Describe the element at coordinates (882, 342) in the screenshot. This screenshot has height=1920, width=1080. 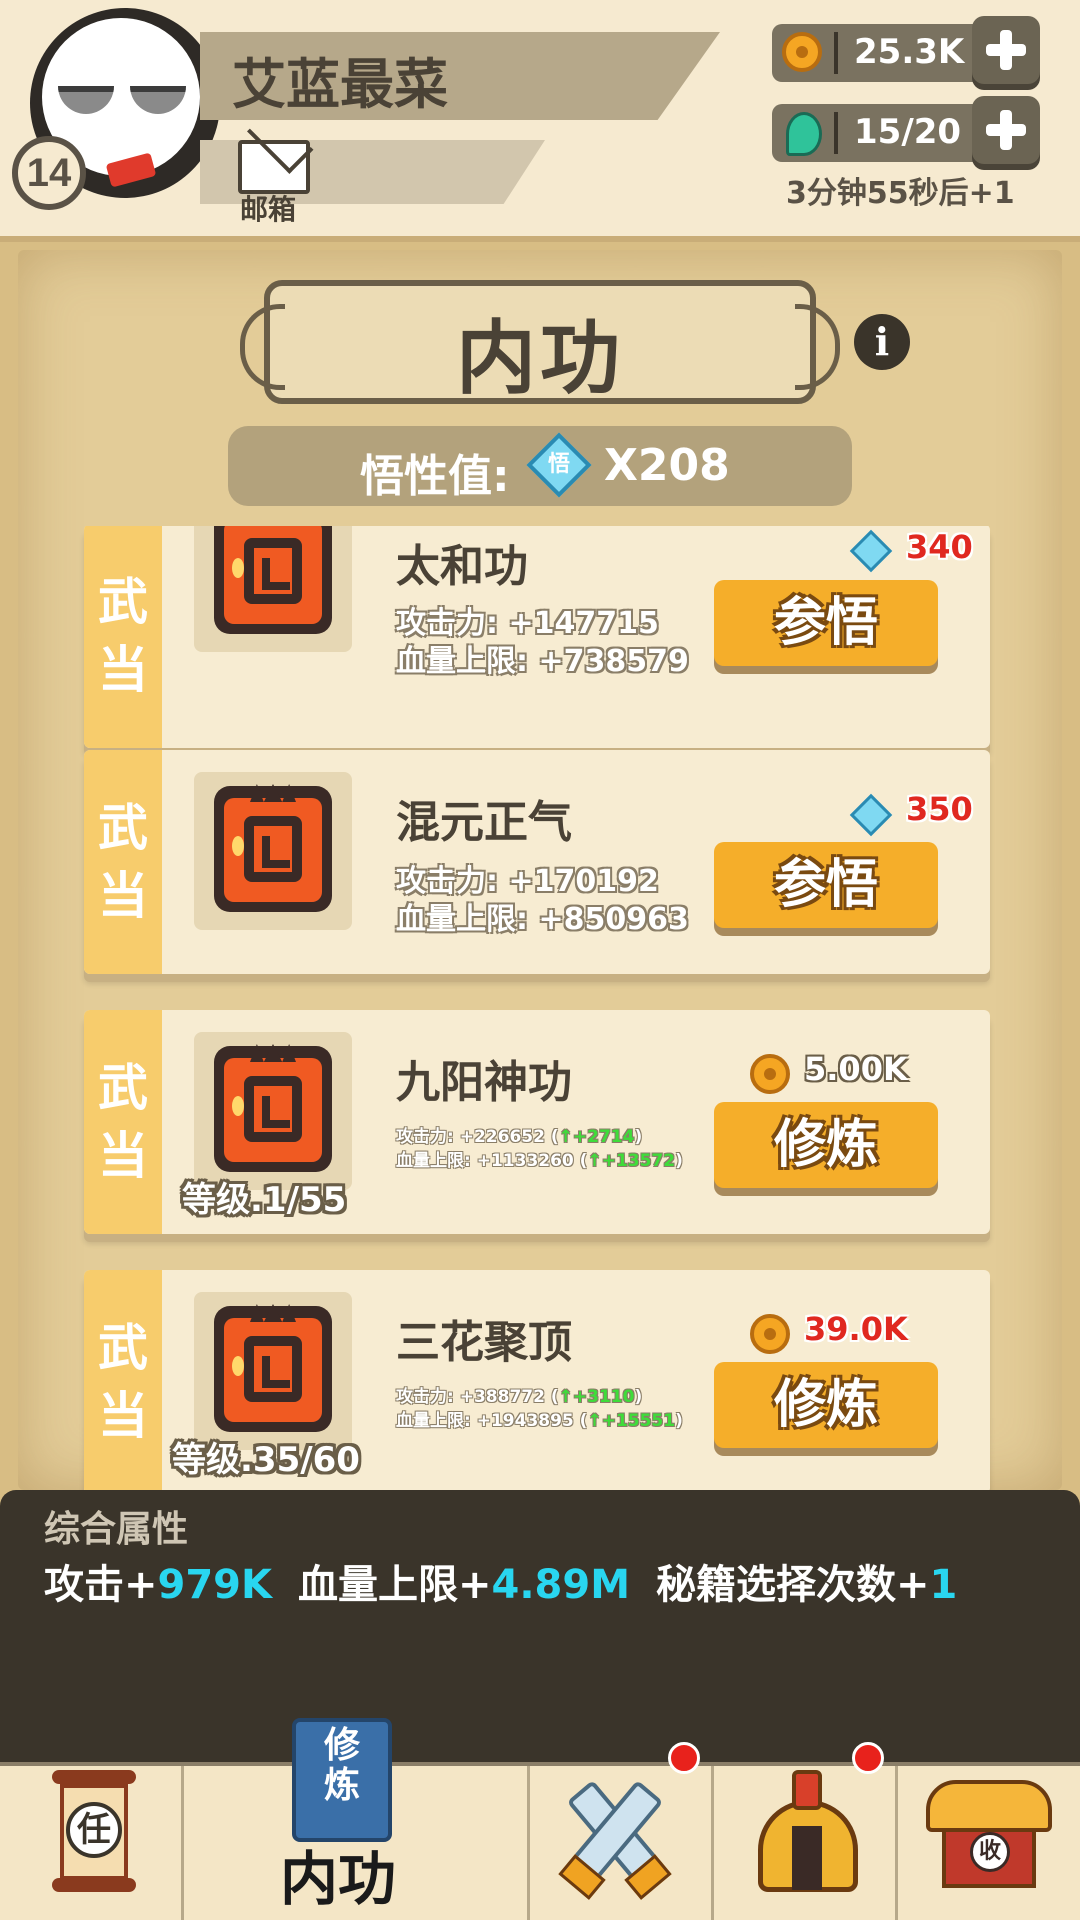
I see `info-icon: i` at that location.